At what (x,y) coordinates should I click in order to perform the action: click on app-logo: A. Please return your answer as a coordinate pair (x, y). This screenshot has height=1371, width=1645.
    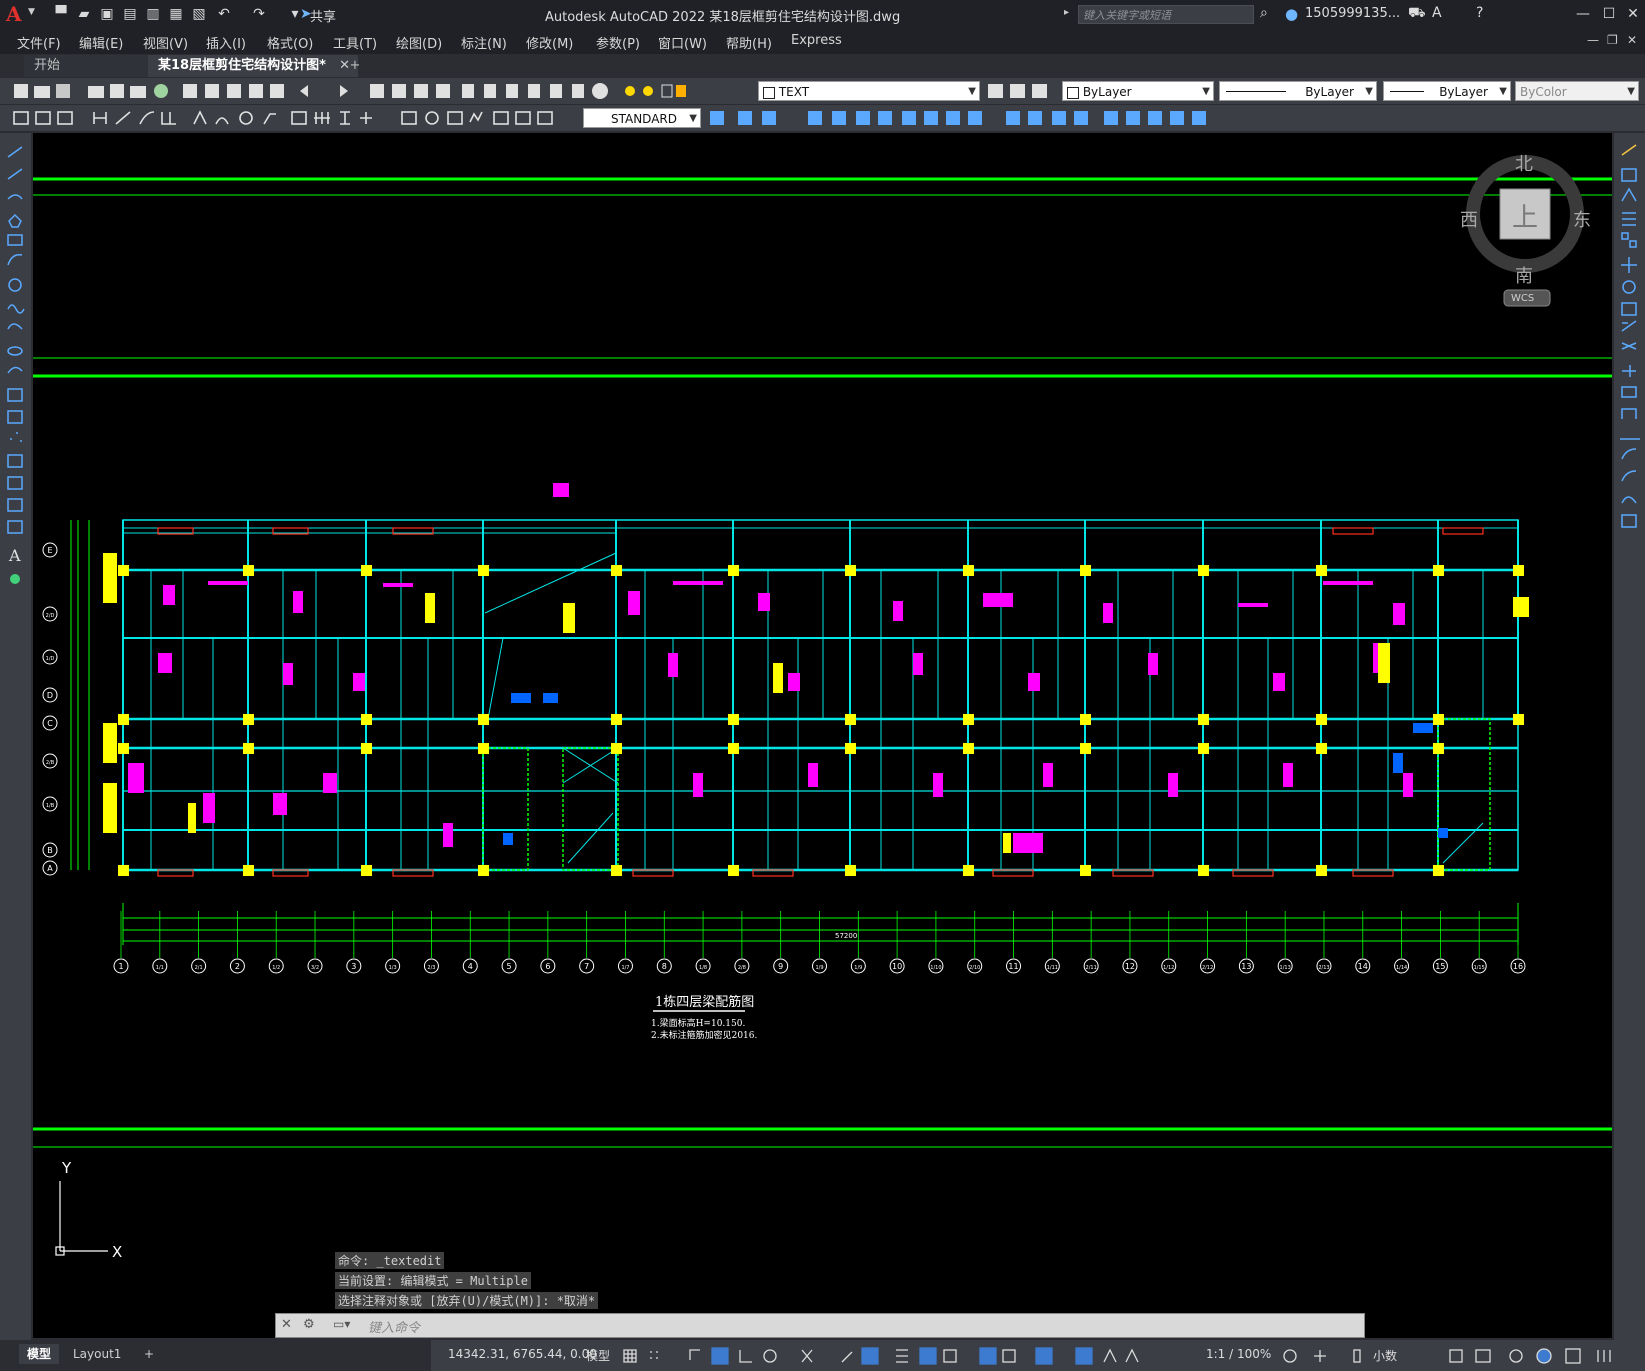
    Looking at the image, I should click on (17, 14).